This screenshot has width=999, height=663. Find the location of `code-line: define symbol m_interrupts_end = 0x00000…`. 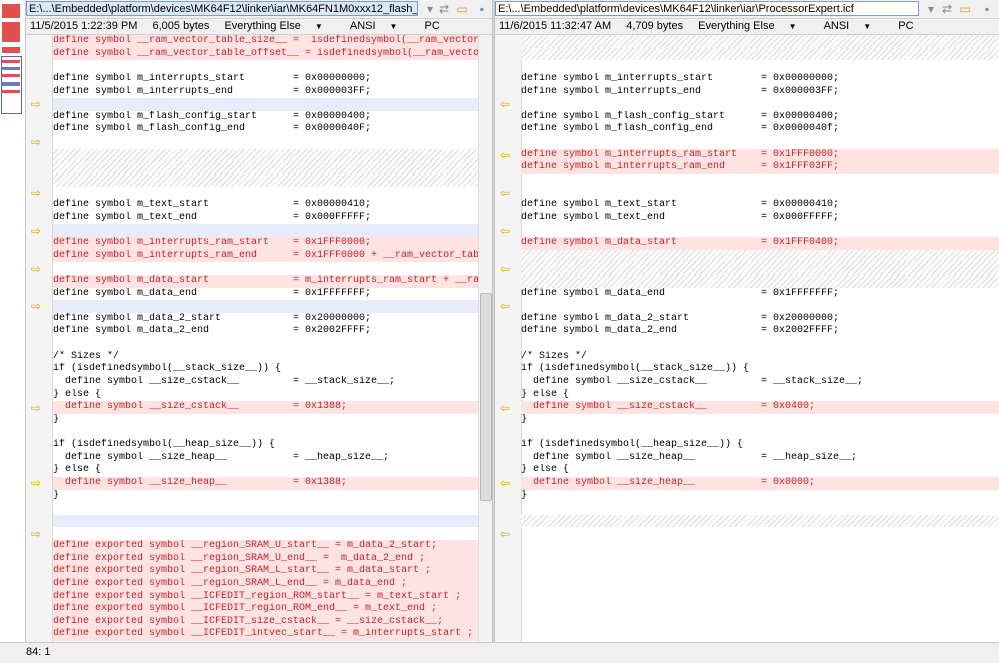

code-line: define symbol m_interrupts_end = 0x00000… is located at coordinates (760, 92).